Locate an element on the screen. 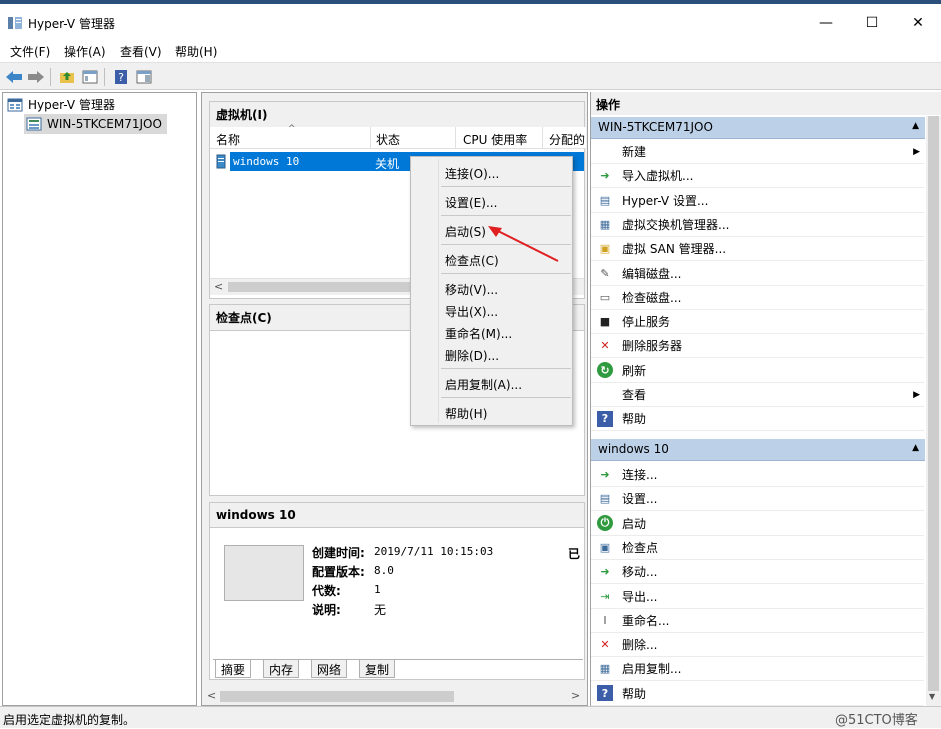  column-name: 名称 is located at coordinates (228, 139).